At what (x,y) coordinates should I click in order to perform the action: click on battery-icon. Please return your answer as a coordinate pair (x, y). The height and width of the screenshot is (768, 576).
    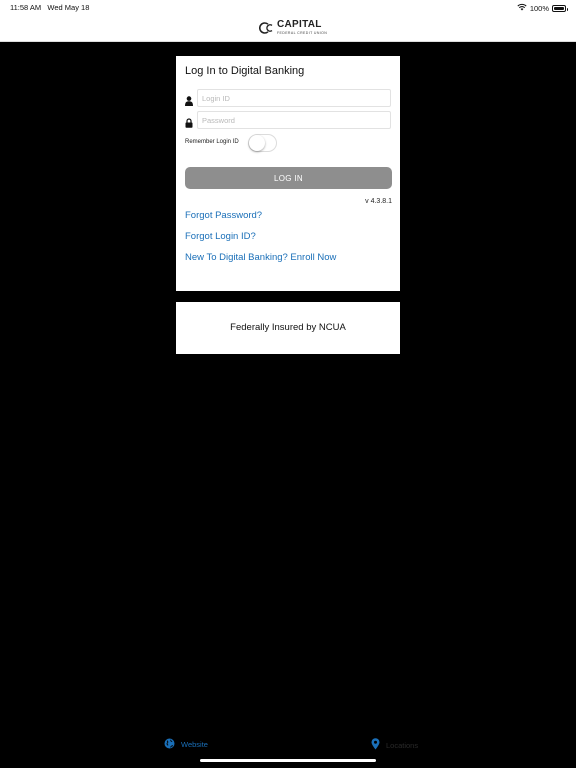
    Looking at the image, I should click on (560, 8).